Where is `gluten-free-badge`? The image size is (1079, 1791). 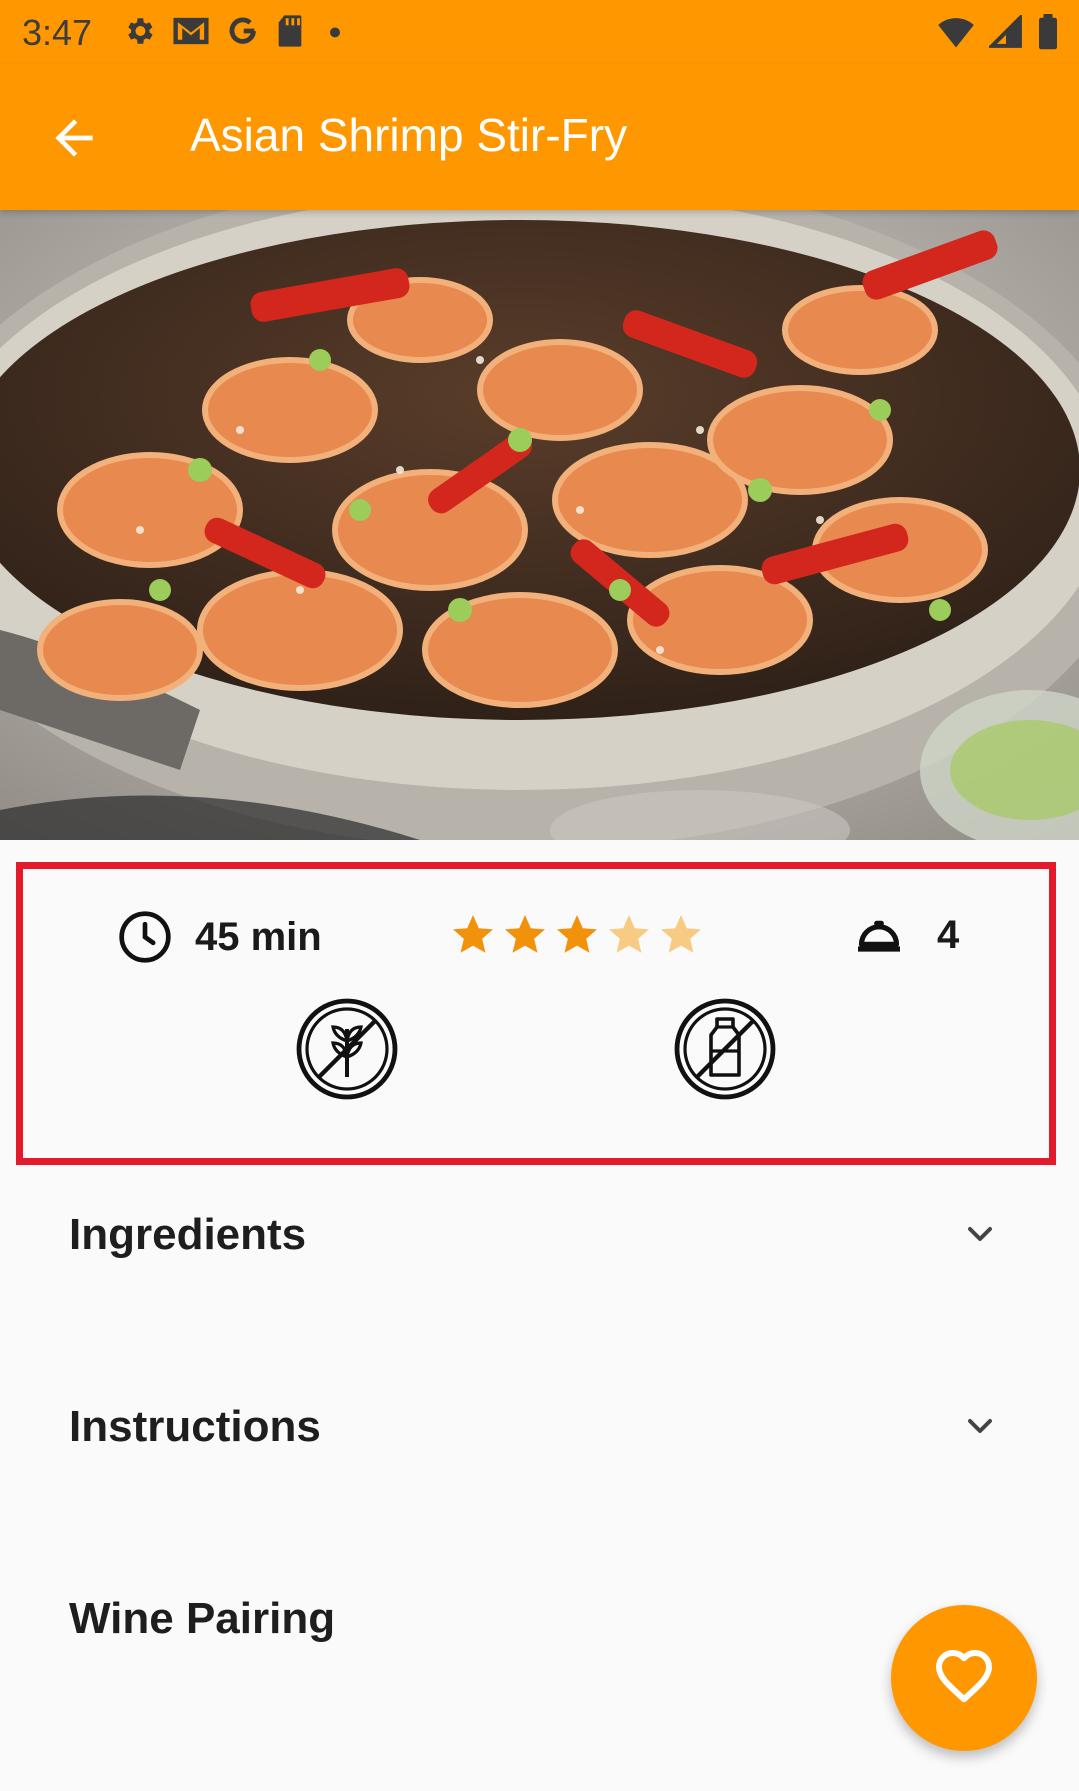 gluten-free-badge is located at coordinates (347, 1051).